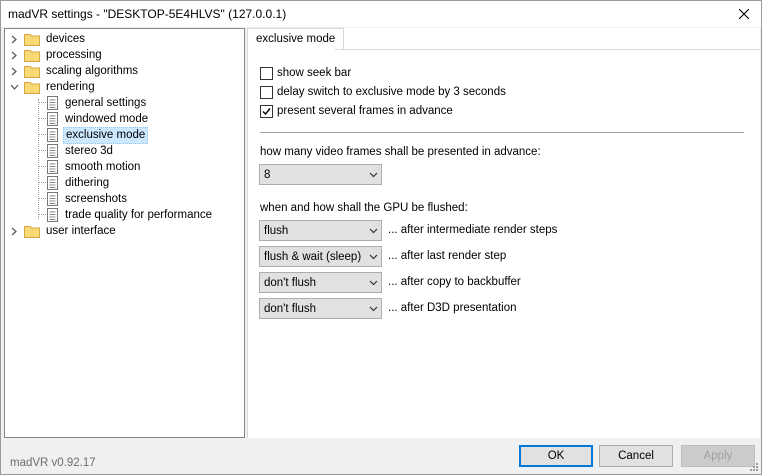 The height and width of the screenshot is (475, 762). Describe the element at coordinates (96, 198) in the screenshot. I see `tree-item-label: screenshots` at that location.